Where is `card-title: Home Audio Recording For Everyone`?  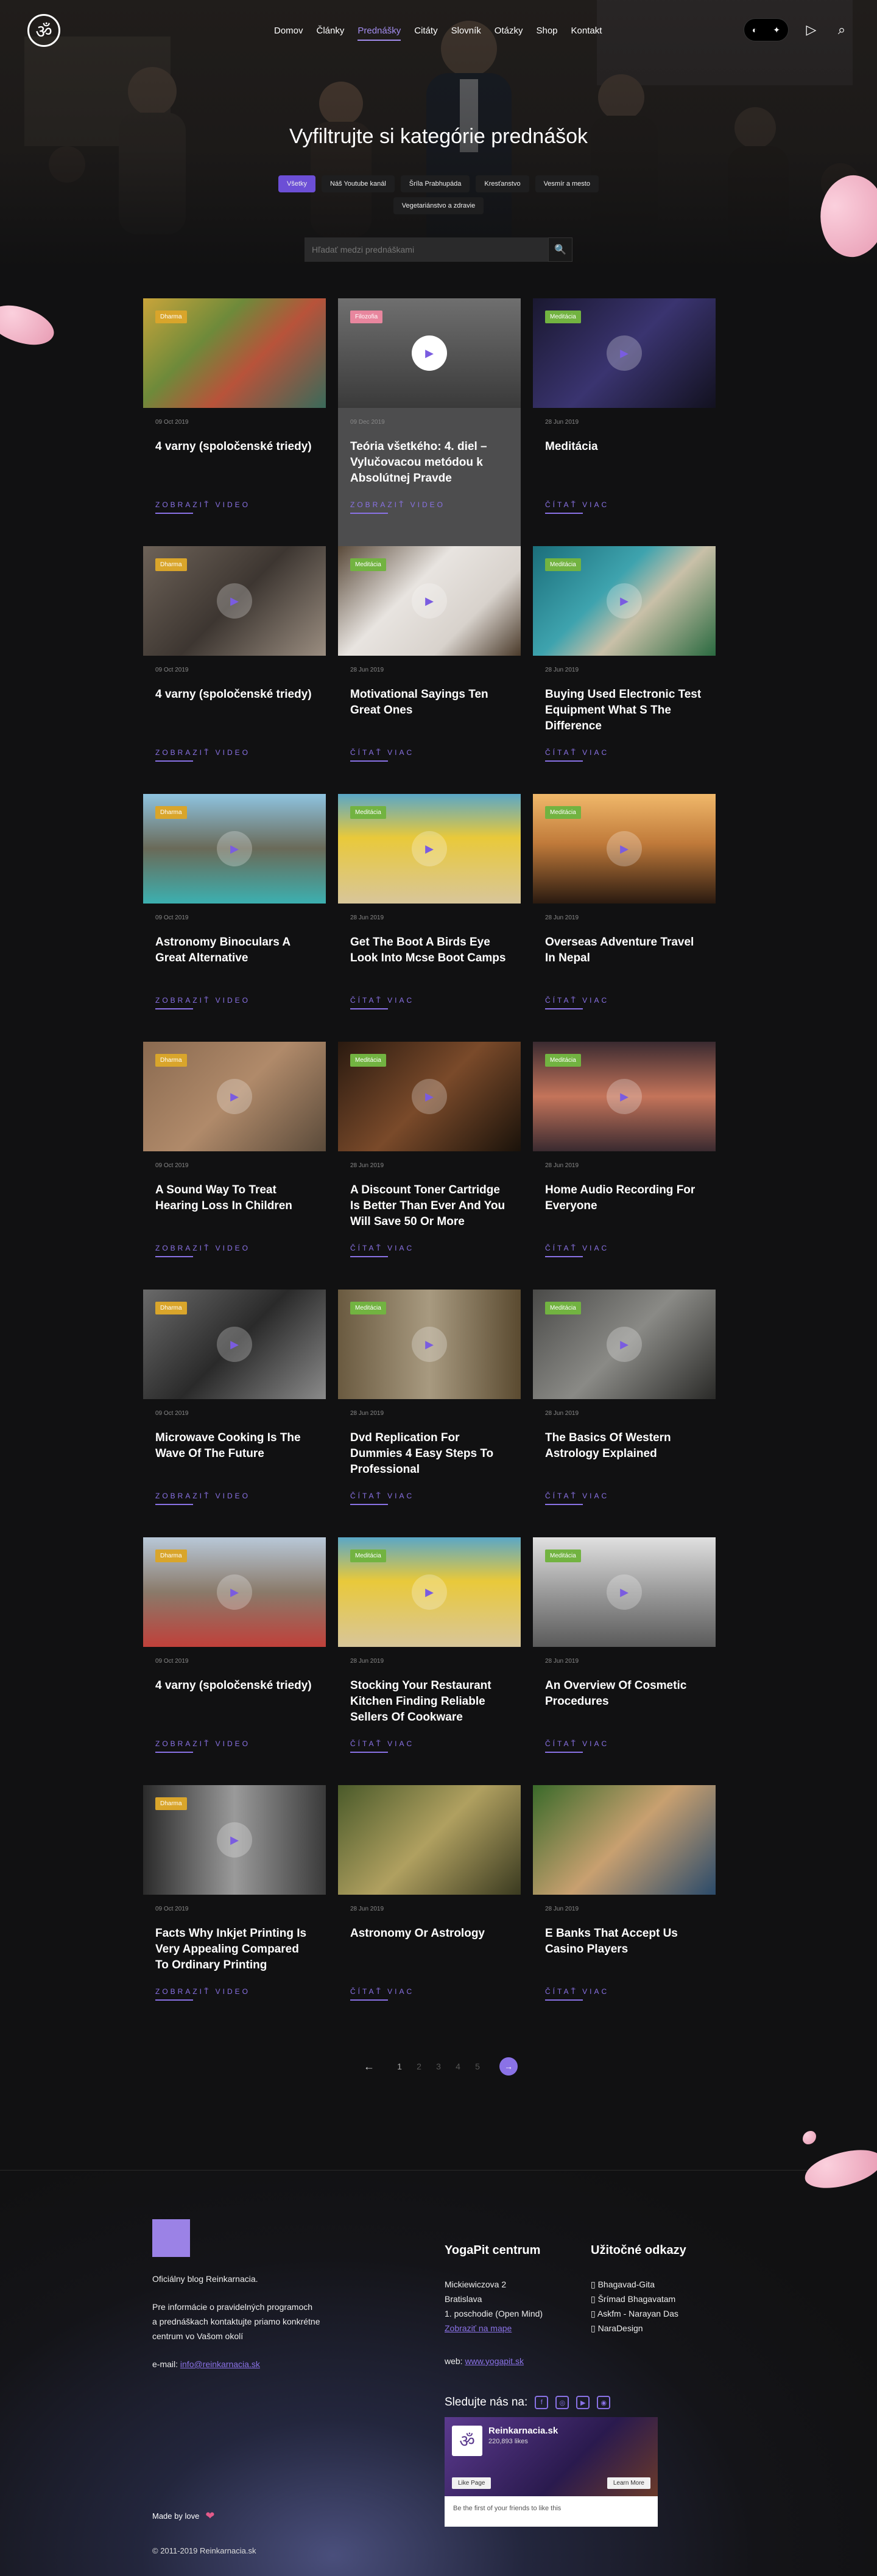 card-title: Home Audio Recording For Everyone is located at coordinates (624, 1212).